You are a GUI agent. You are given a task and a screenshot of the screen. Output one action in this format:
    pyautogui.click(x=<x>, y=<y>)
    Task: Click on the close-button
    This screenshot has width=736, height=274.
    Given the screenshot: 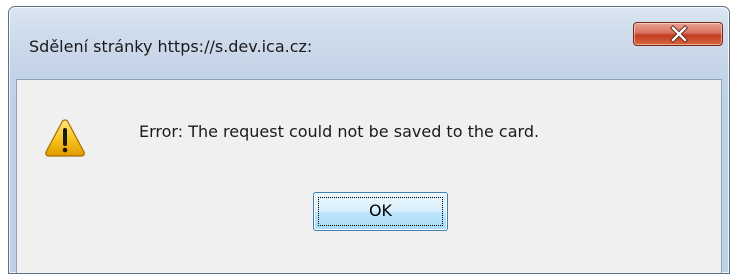 What is the action you would take?
    pyautogui.click(x=678, y=34)
    